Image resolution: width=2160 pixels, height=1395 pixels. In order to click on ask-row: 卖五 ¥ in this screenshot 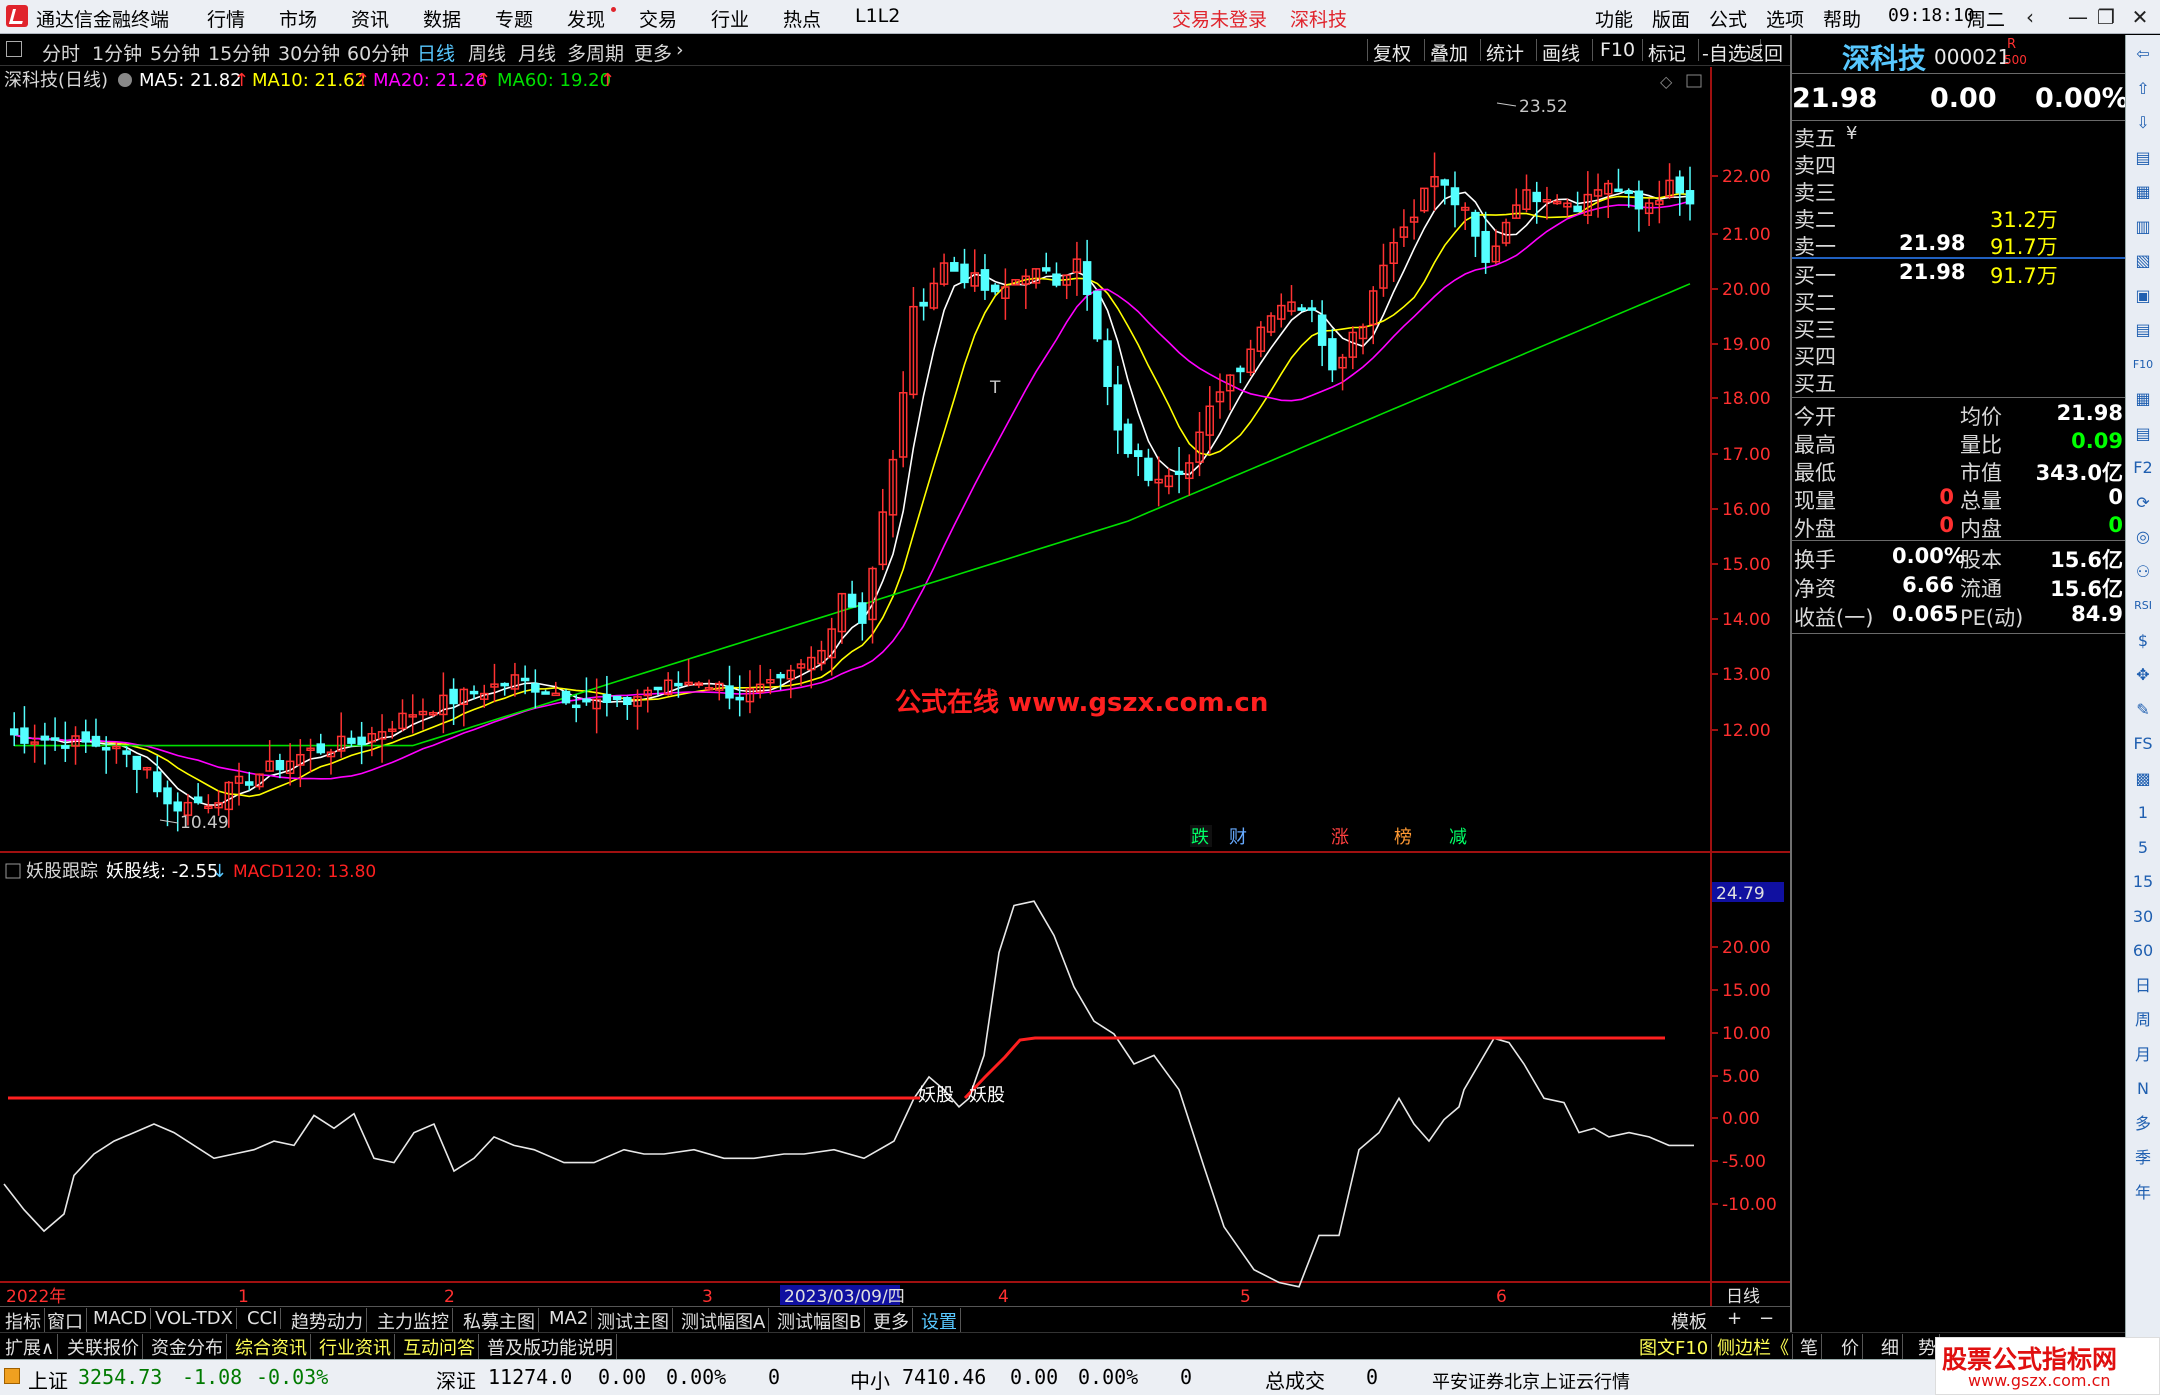, I will do `click(1959, 137)`.